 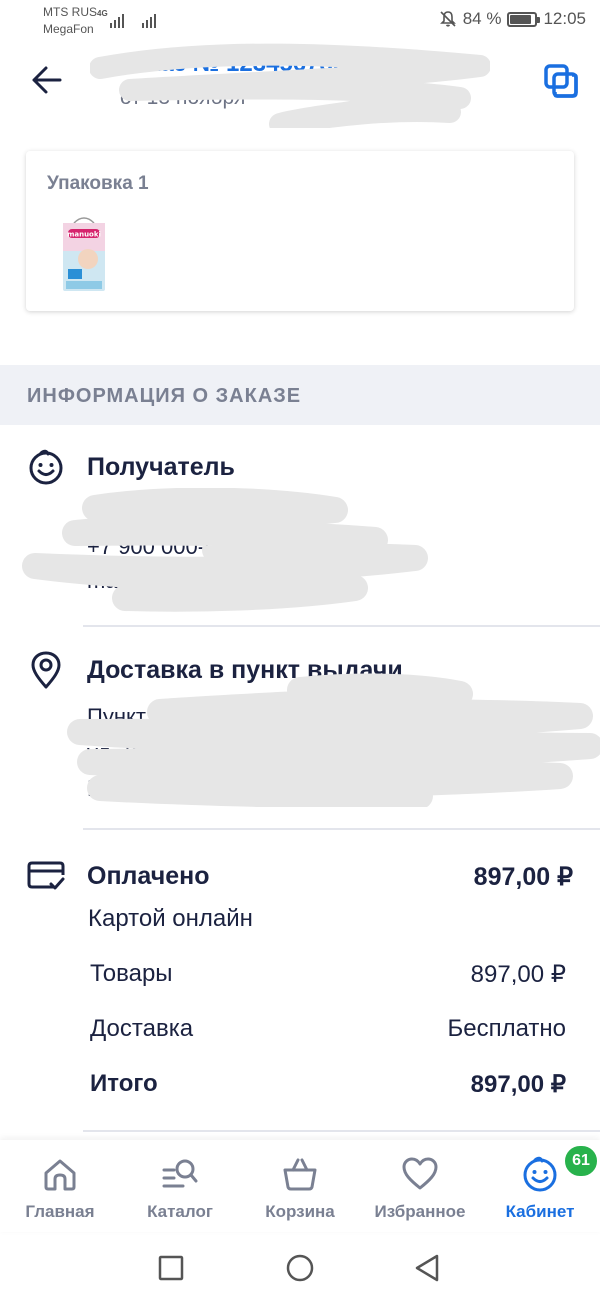 What do you see at coordinates (506, 1028) in the screenshot?
I see `summary-value: Бесплатно` at bounding box center [506, 1028].